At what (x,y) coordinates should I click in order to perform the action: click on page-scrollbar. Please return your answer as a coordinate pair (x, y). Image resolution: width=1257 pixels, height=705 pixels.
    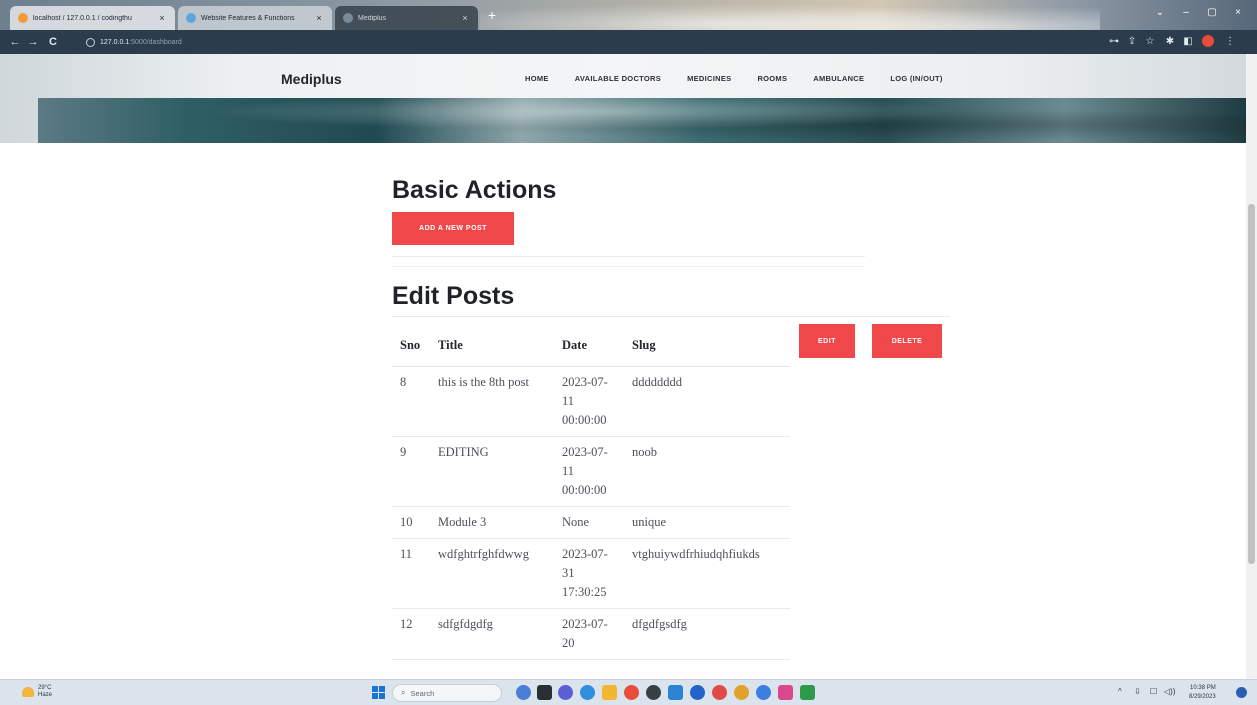
    Looking at the image, I should click on (1251, 366).